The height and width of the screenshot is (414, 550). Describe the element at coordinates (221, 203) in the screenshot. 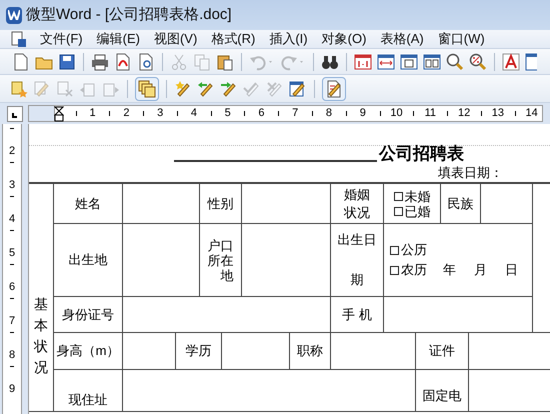

I see `field-label: 性别` at that location.